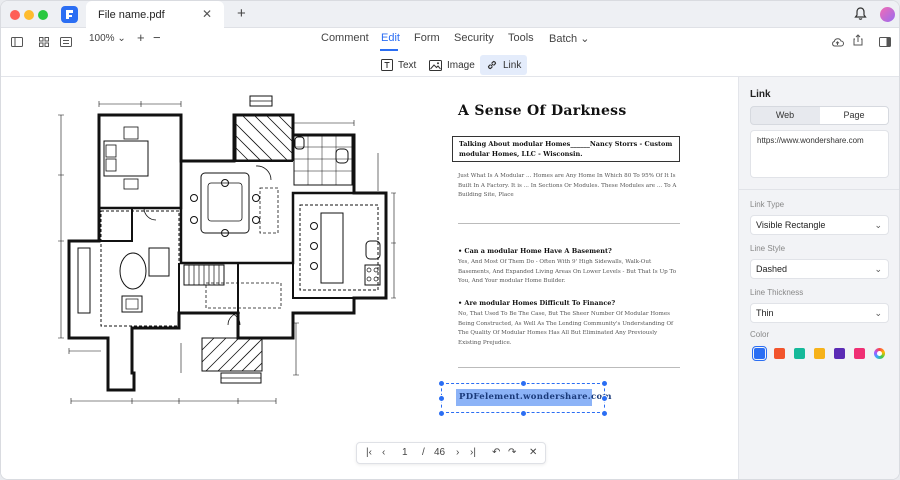 This screenshot has width=900, height=480. What do you see at coordinates (777, 292) in the screenshot?
I see `line-thickness-label: Line Thickness` at bounding box center [777, 292].